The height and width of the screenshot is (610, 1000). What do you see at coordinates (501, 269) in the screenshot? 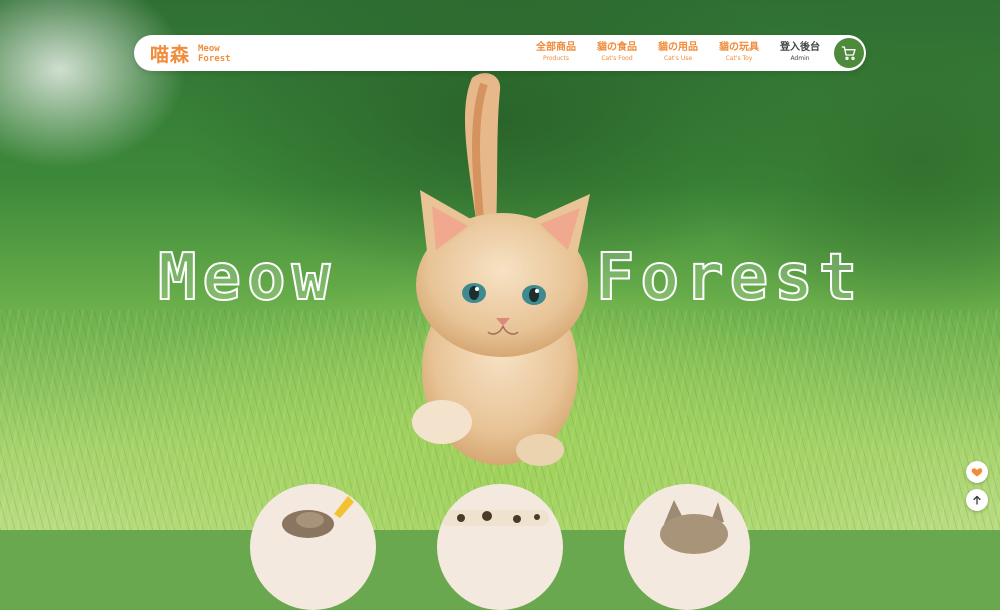
I see `kitten-illustration` at bounding box center [501, 269].